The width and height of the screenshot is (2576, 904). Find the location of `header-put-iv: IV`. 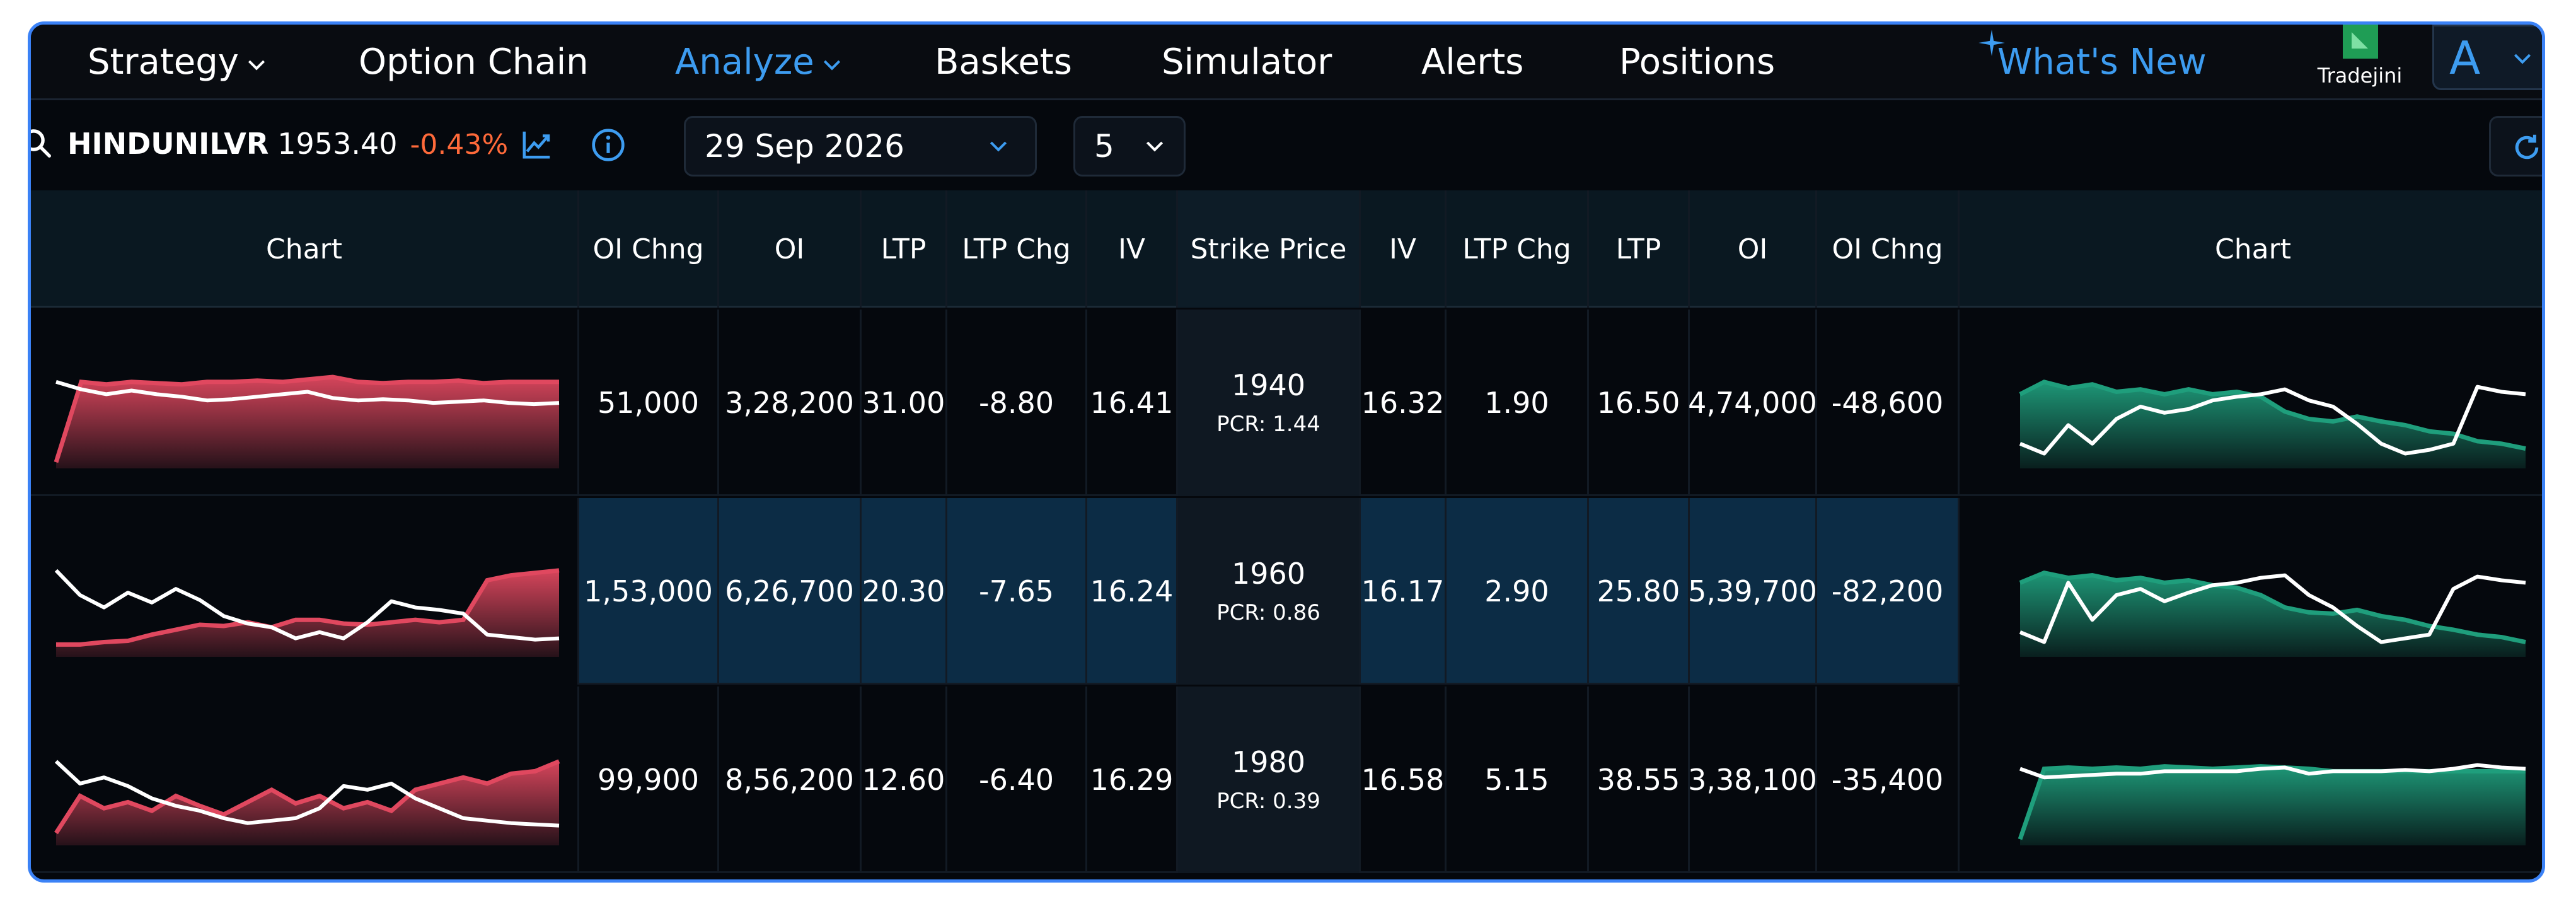

header-put-iv: IV is located at coordinates (1404, 249).